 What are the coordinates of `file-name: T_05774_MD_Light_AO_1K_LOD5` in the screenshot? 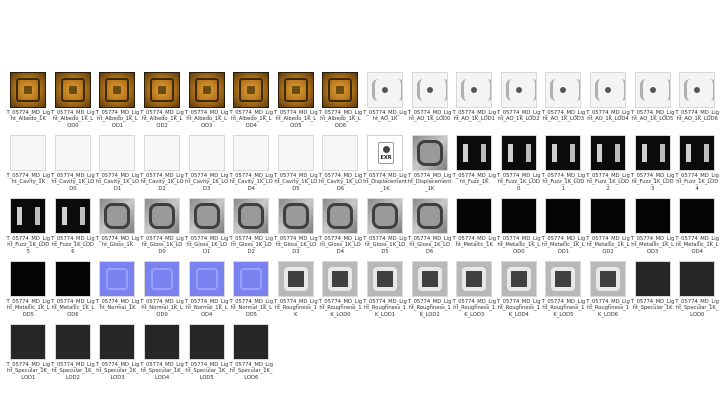 It's located at (652, 116).